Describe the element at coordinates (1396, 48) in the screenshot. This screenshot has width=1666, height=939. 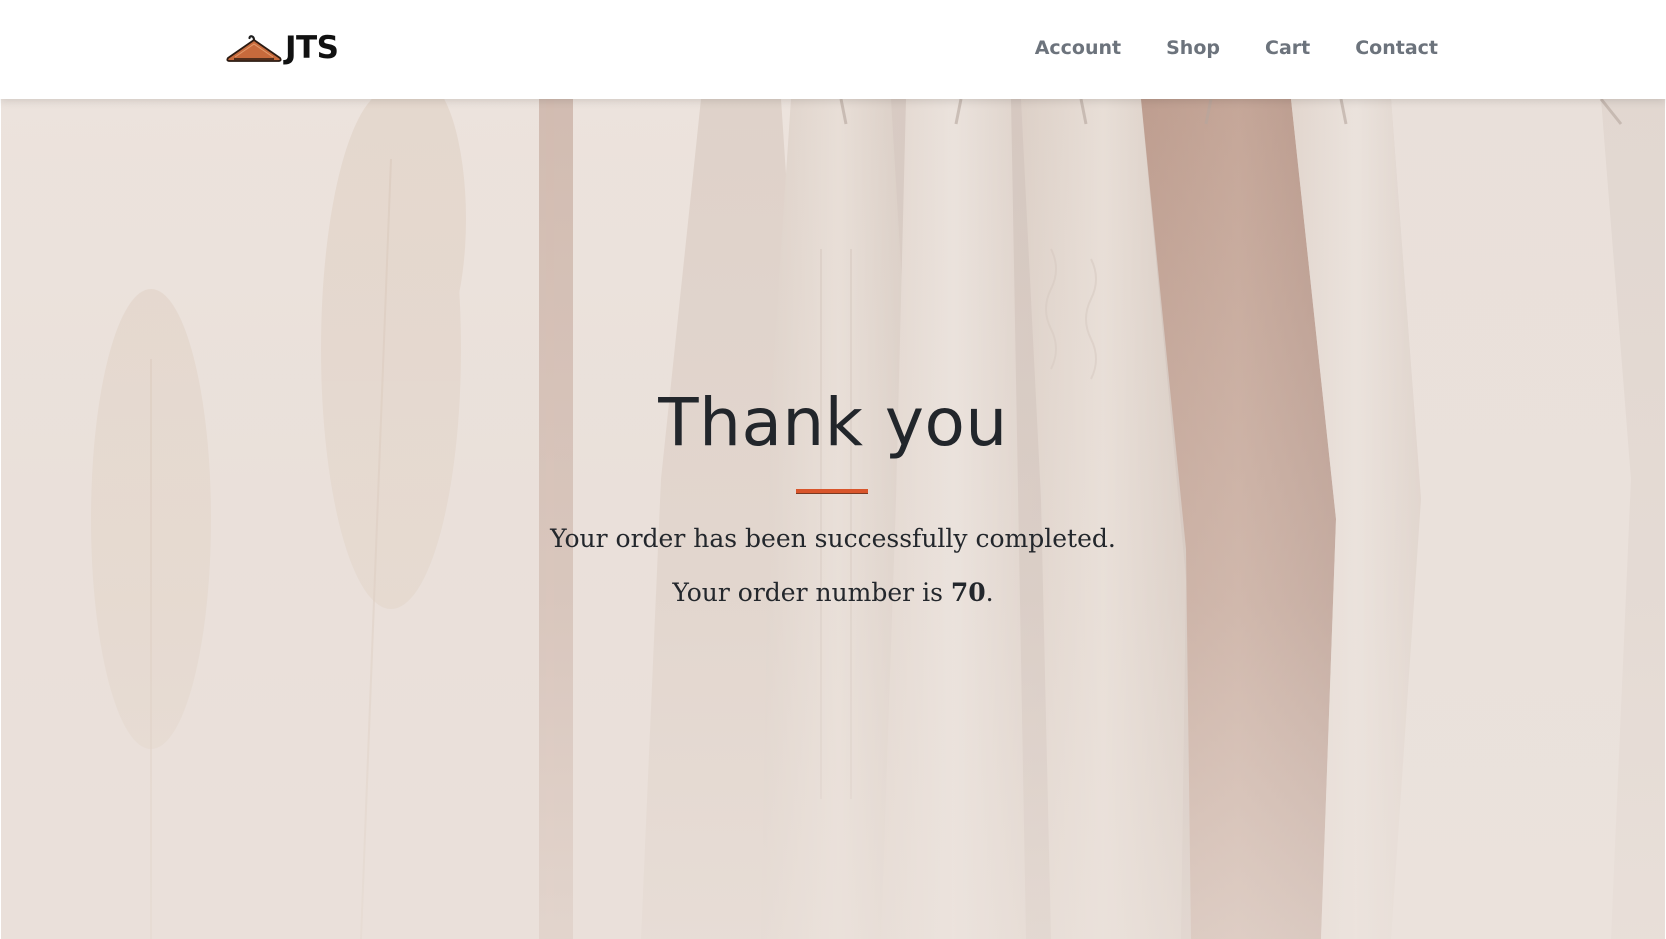
I see `nav-contact: Contact` at that location.